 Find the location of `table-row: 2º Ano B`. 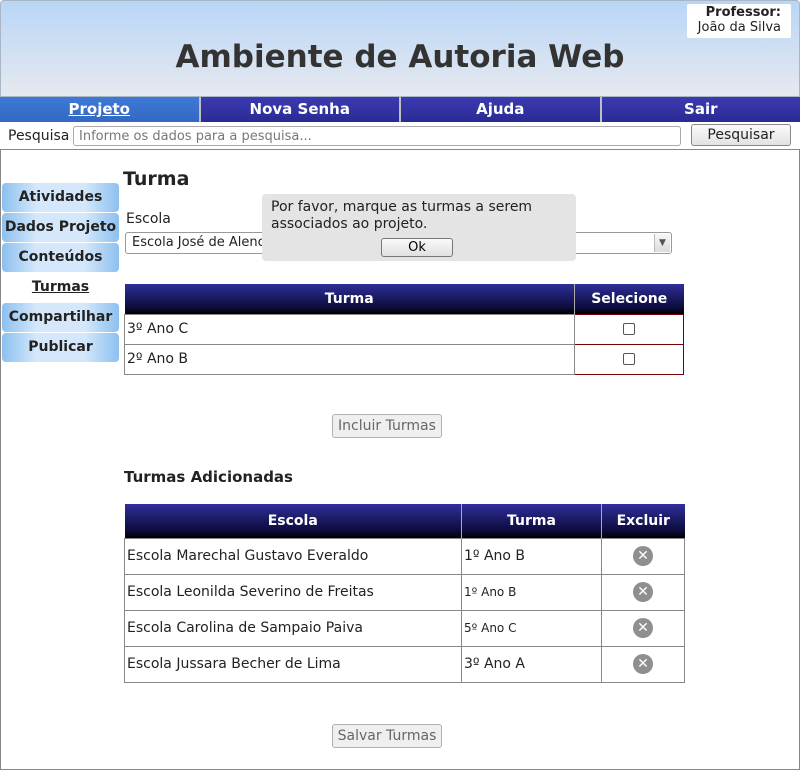

table-row: 2º Ano B is located at coordinates (404, 359).